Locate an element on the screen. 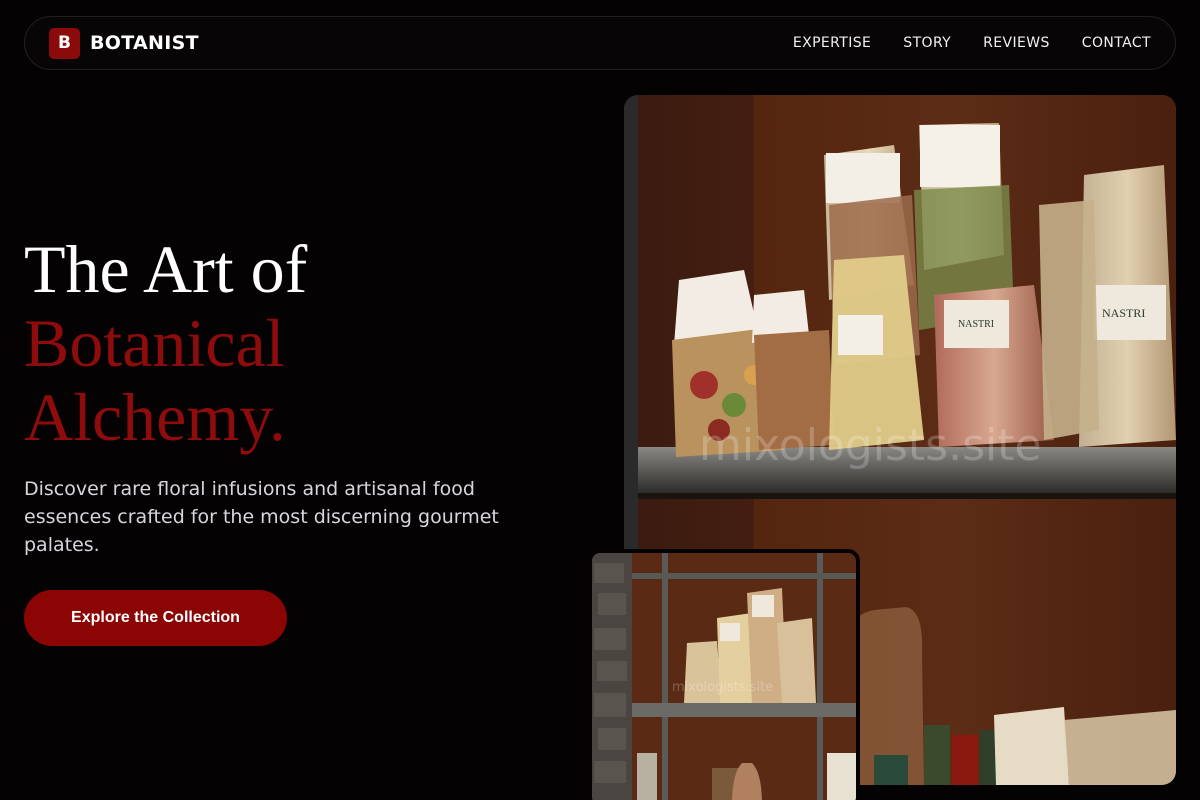 The width and height of the screenshot is (1200, 800). hero-inset-photo: mixologists.site is located at coordinates (724, 674).